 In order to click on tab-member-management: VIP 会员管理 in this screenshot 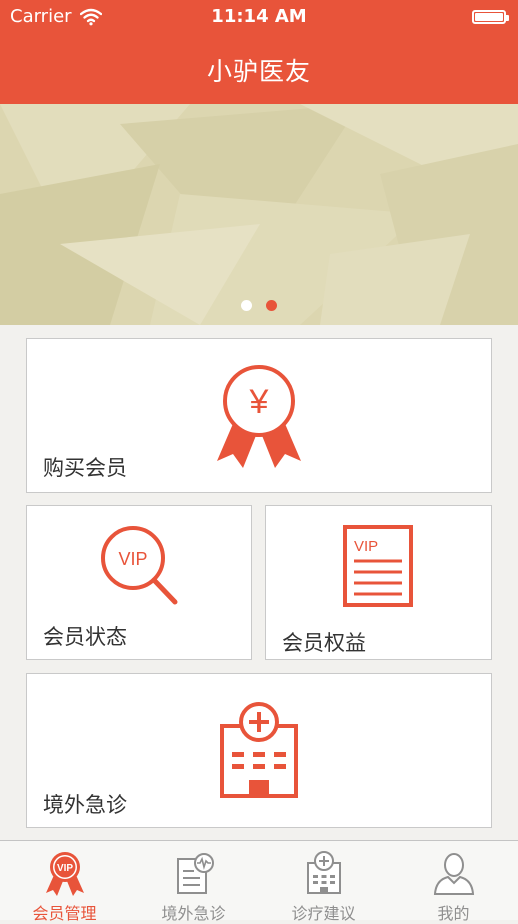, I will do `click(64, 882)`.